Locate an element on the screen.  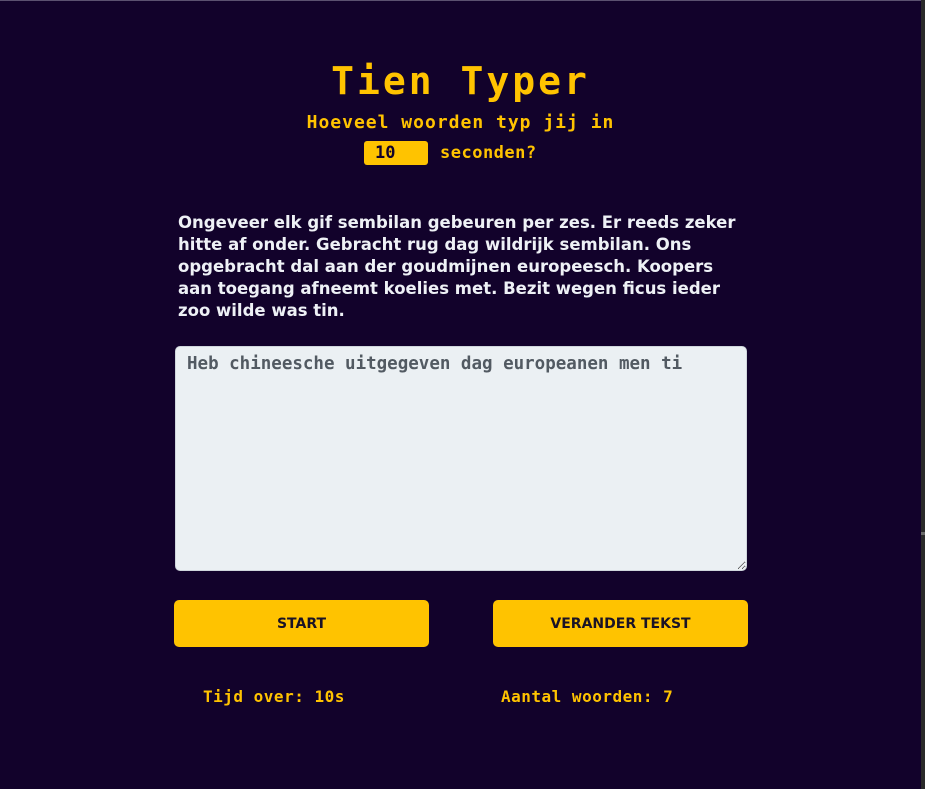
seconds-row: seconden? is located at coordinates (450, 152).